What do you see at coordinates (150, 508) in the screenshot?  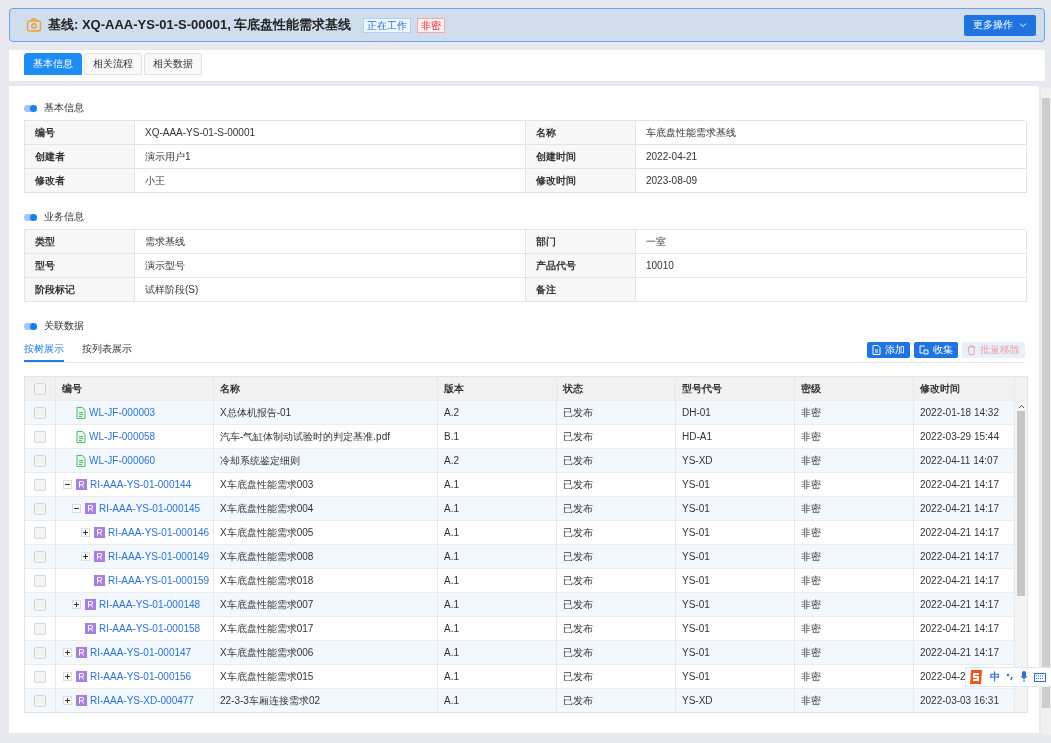 I see `item-link: RI-AAA-YS-01-000145` at bounding box center [150, 508].